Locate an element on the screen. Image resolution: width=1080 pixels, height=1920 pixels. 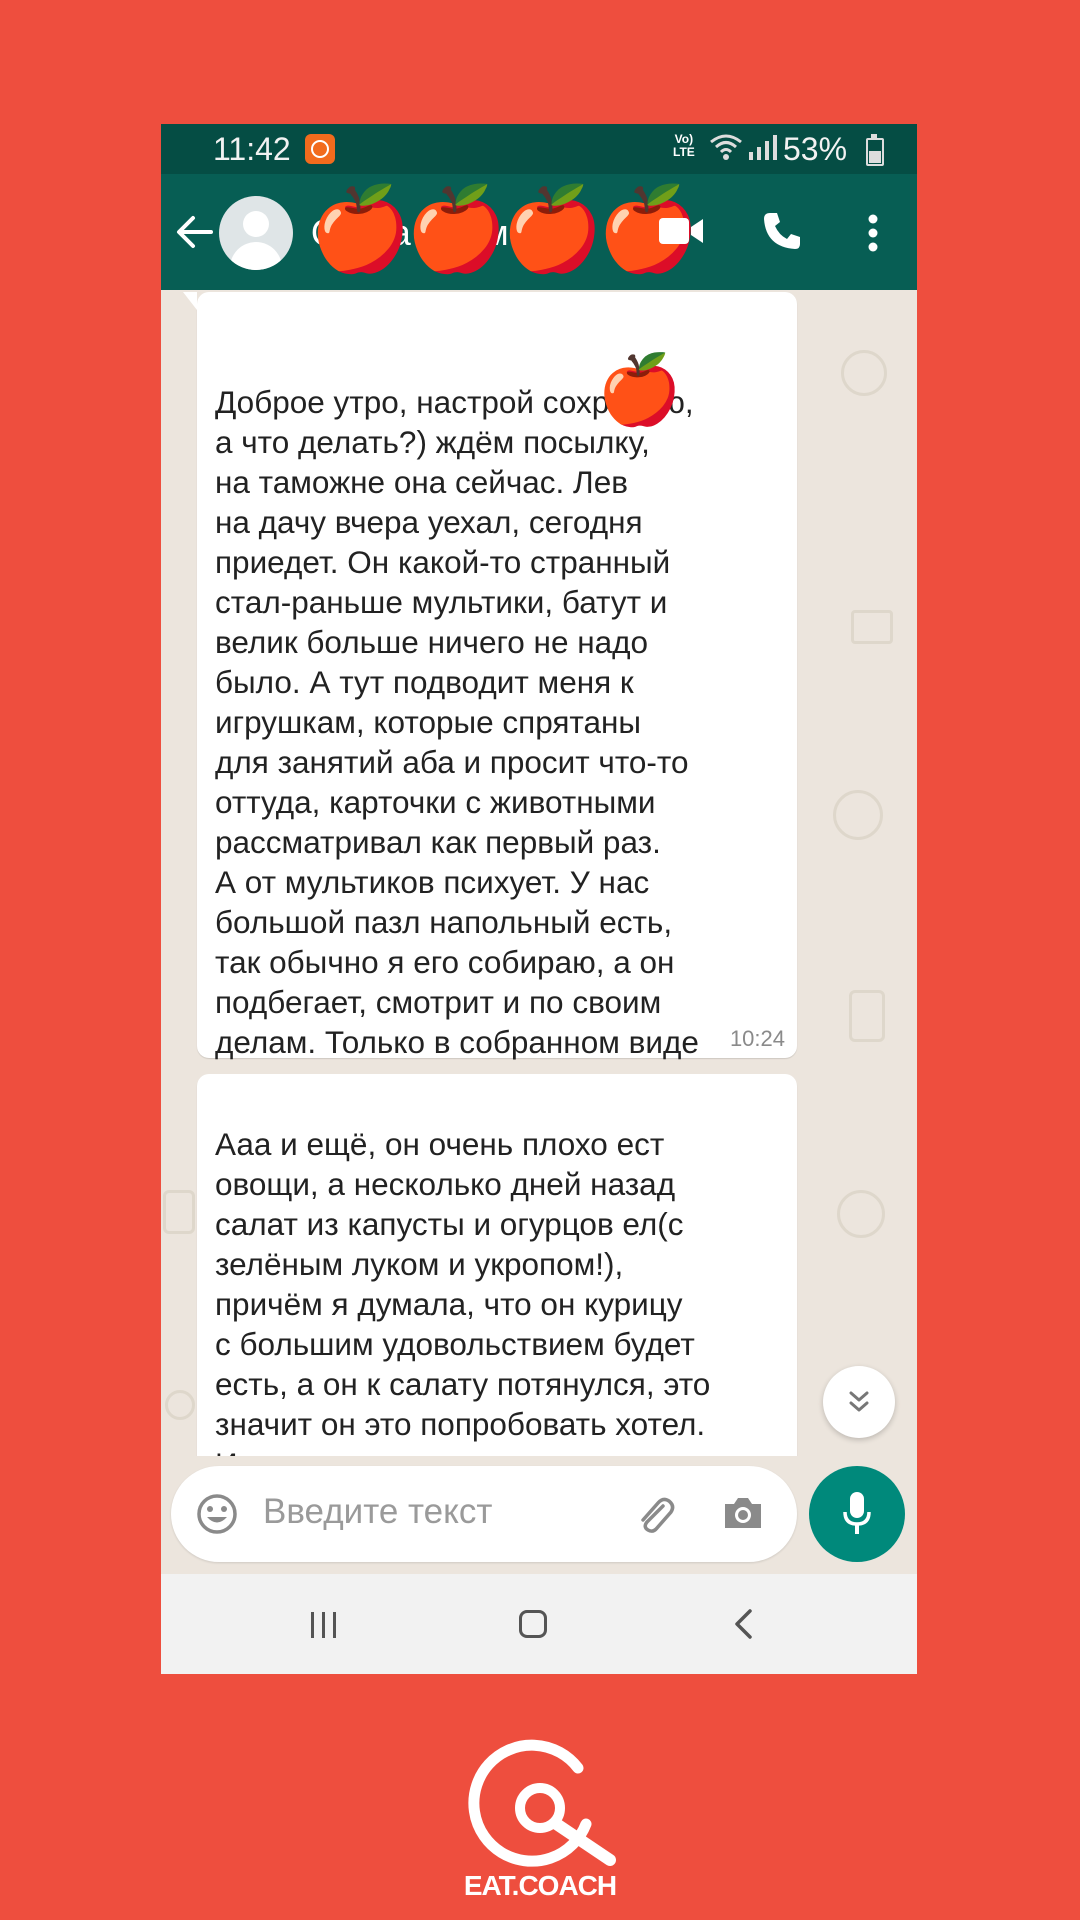
input-placeholder: Введите текст is located at coordinates (377, 1512).